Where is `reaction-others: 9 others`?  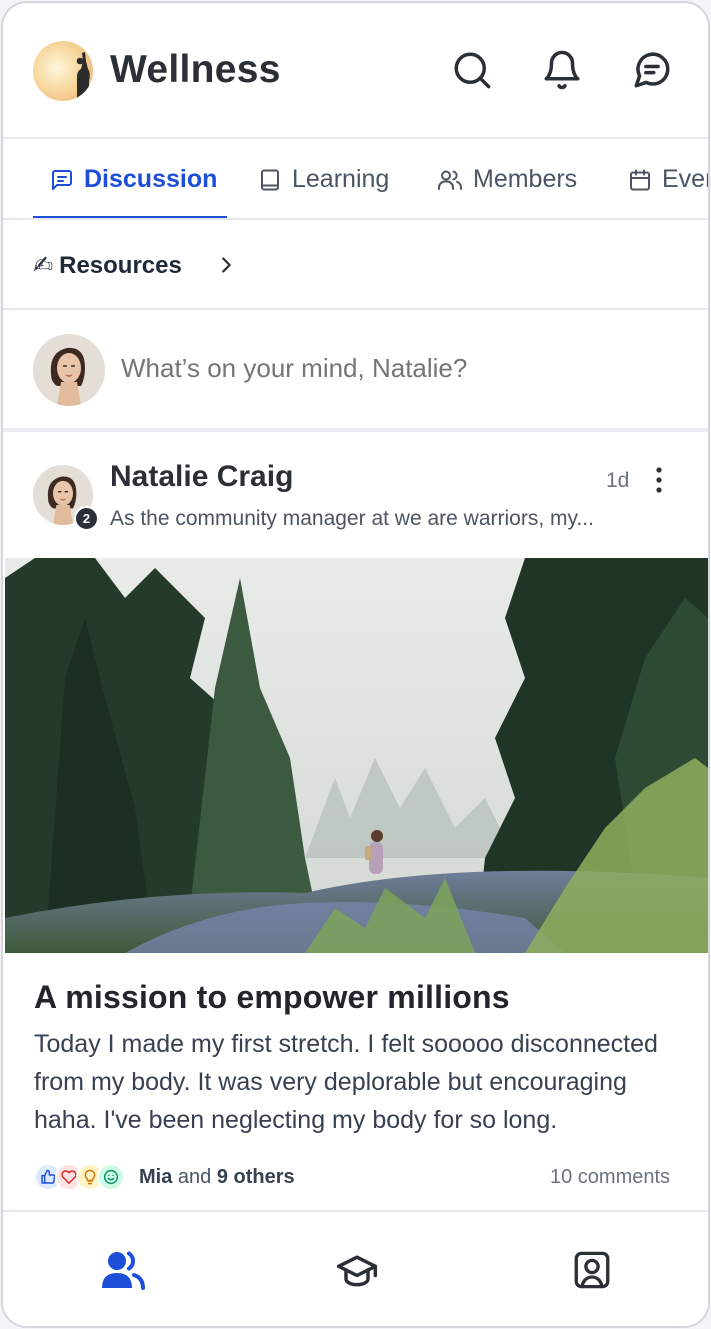
reaction-others: 9 others is located at coordinates (255, 1177).